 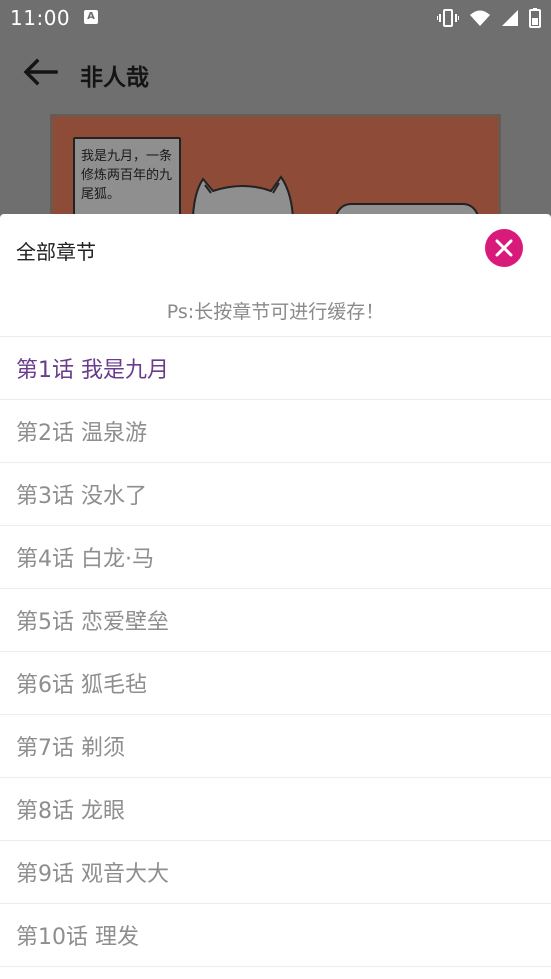 What do you see at coordinates (275, 557) in the screenshot?
I see `chapter-item: 第4话 白龙·马` at bounding box center [275, 557].